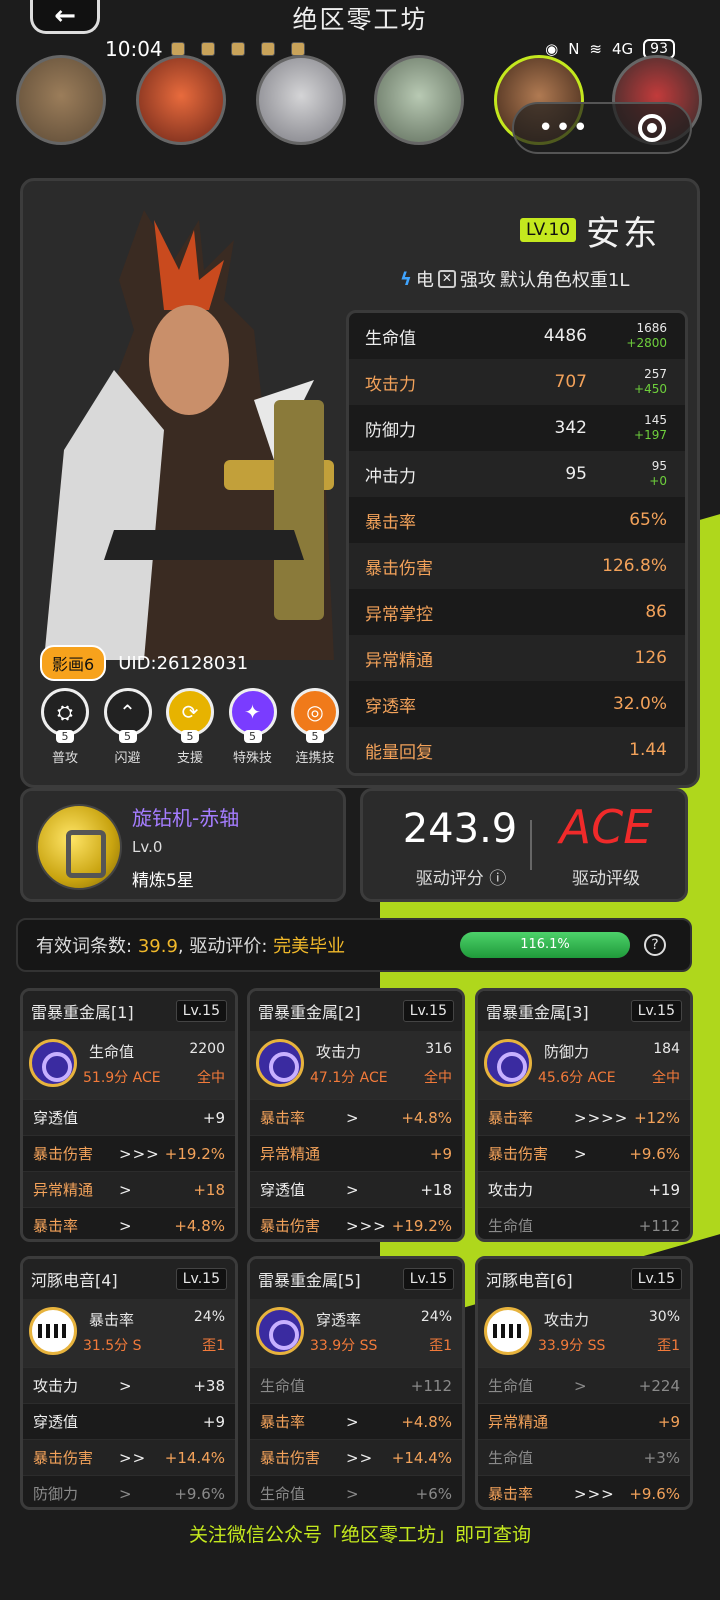  Describe the element at coordinates (360, 19) in the screenshot. I see `app-title: 绝区零工坊` at that location.